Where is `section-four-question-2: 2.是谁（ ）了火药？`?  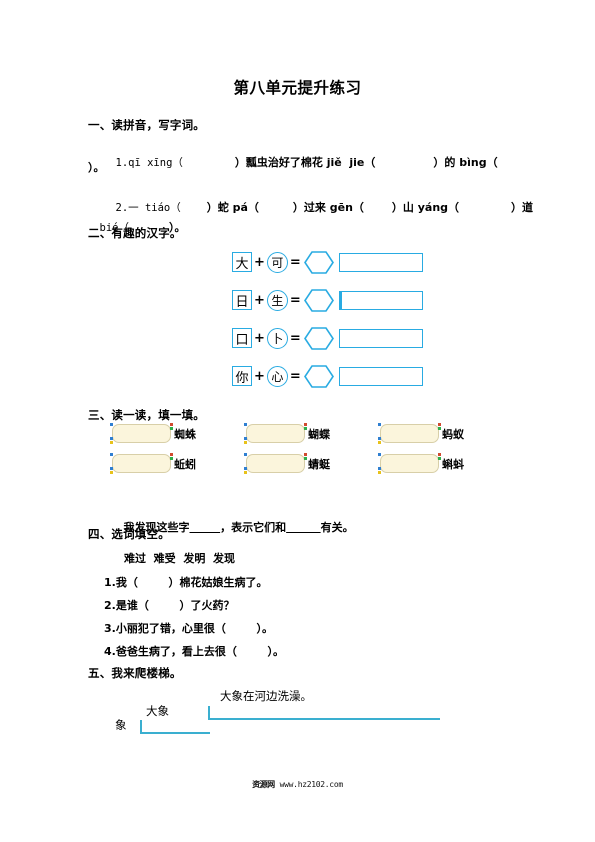
section-four-question-2: 2.是谁（ ）了火药？ is located at coordinates (169, 605).